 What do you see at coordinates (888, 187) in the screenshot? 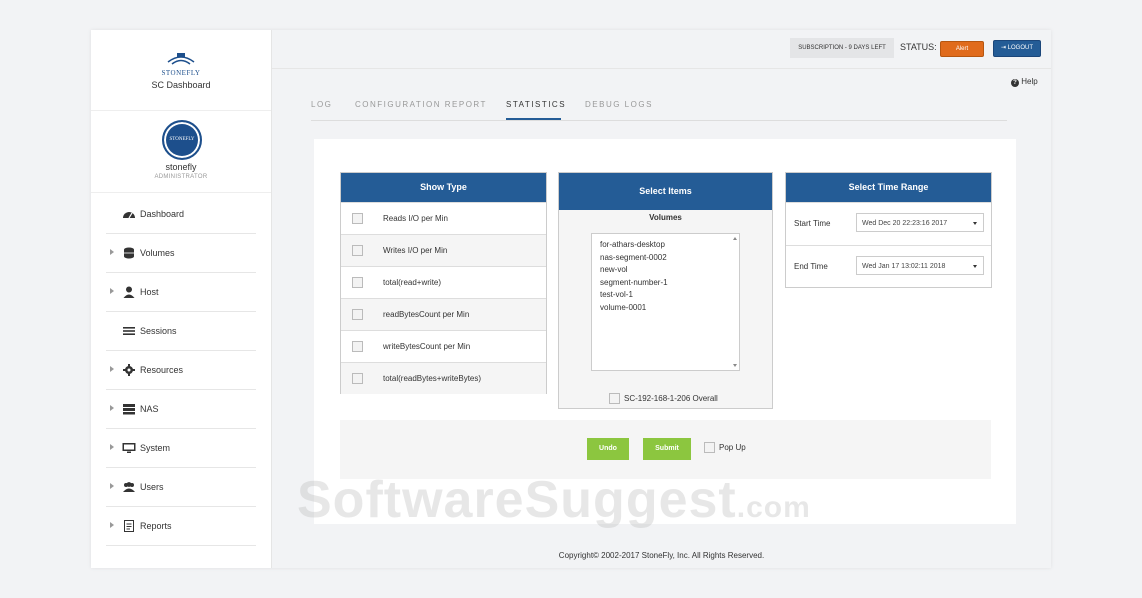
I see `time-range-header: Select Time Range` at bounding box center [888, 187].